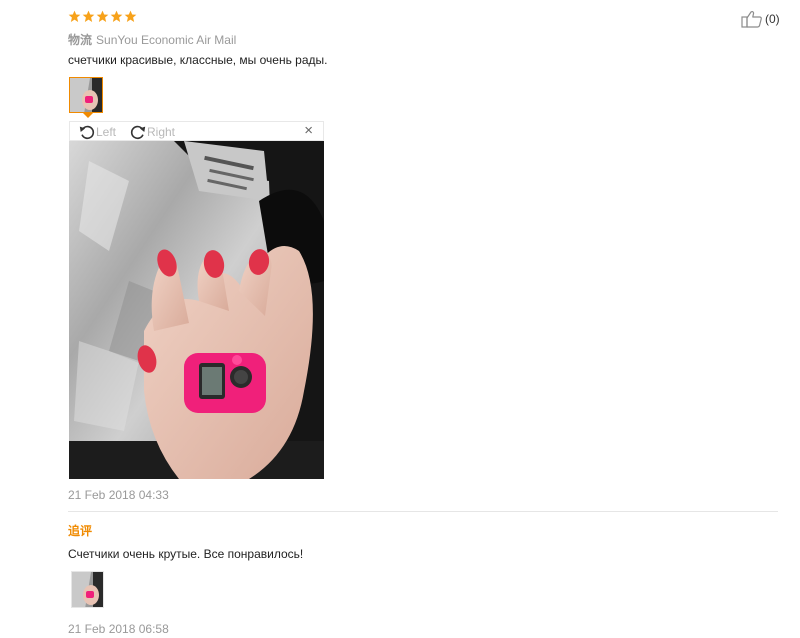  What do you see at coordinates (118, 629) in the screenshot?
I see `followup-date: 21 Feb 2018 06:58` at bounding box center [118, 629].